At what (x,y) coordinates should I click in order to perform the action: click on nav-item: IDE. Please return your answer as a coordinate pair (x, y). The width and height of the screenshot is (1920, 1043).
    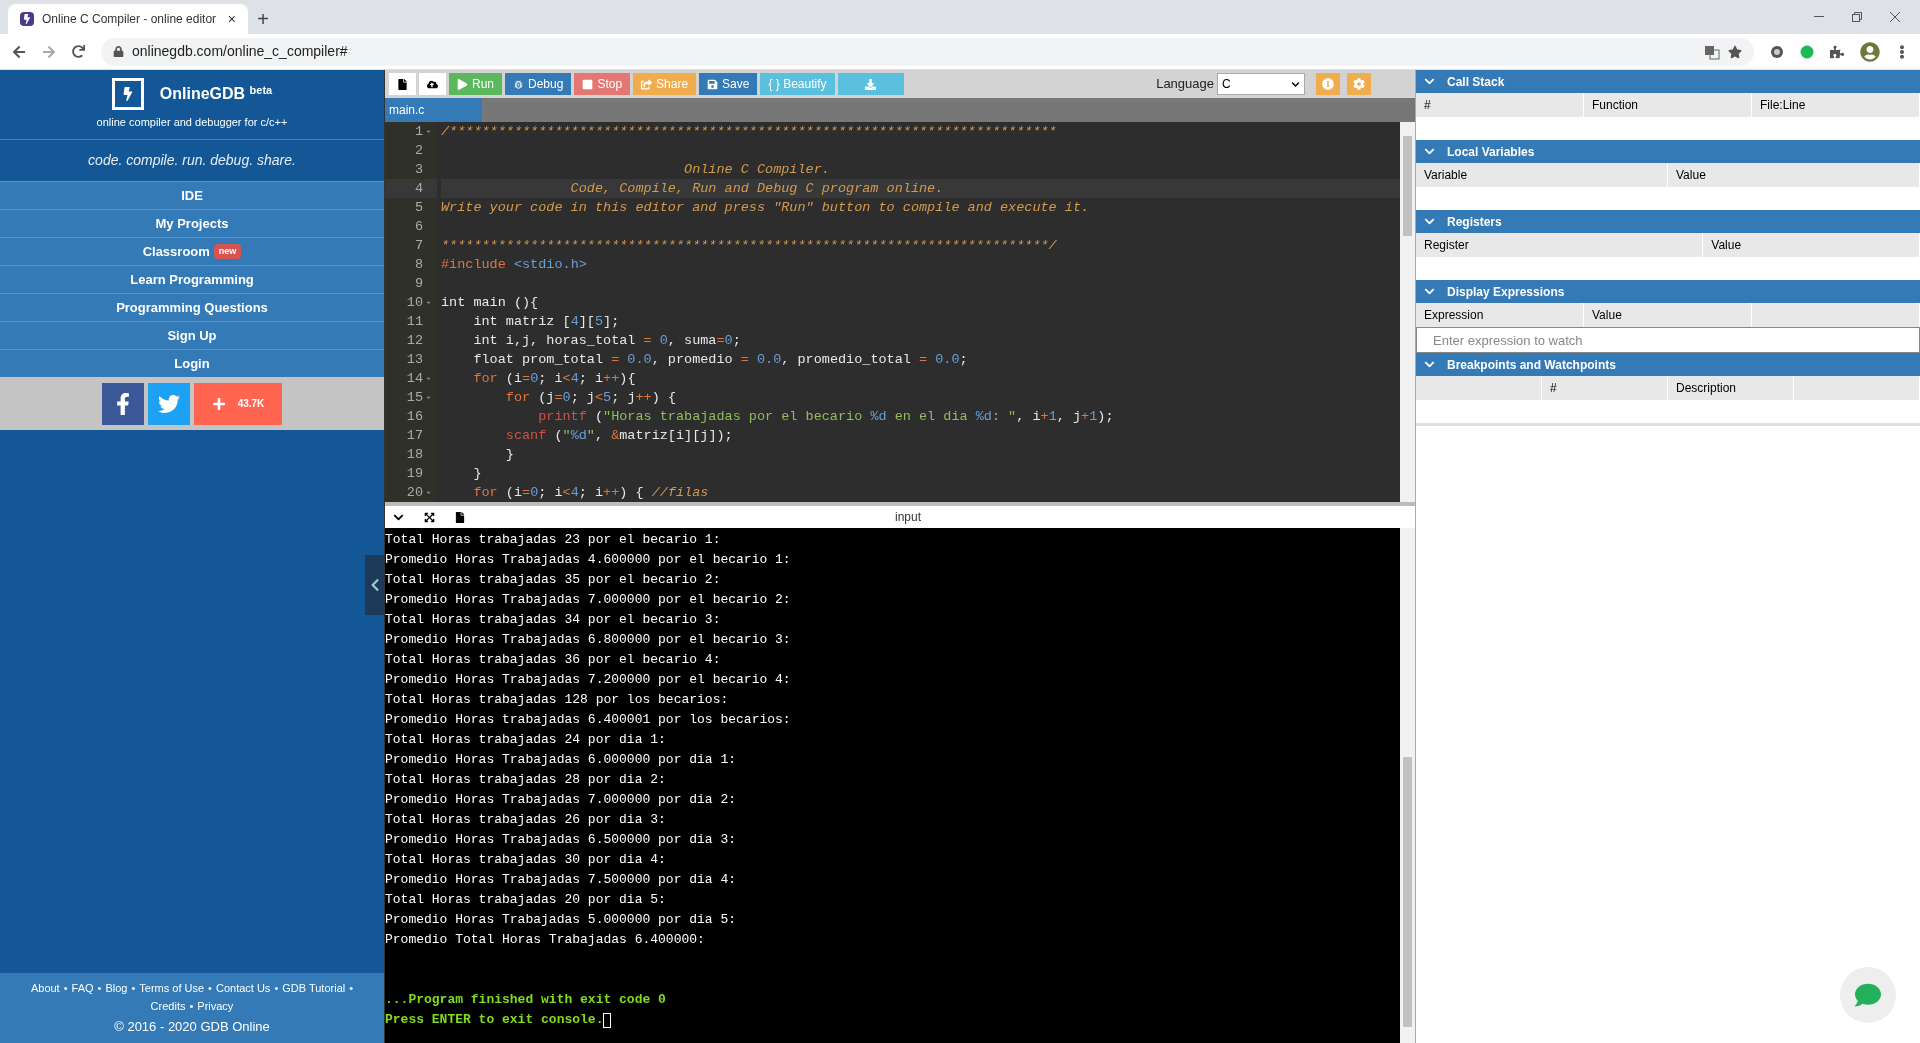
    Looking at the image, I should click on (192, 195).